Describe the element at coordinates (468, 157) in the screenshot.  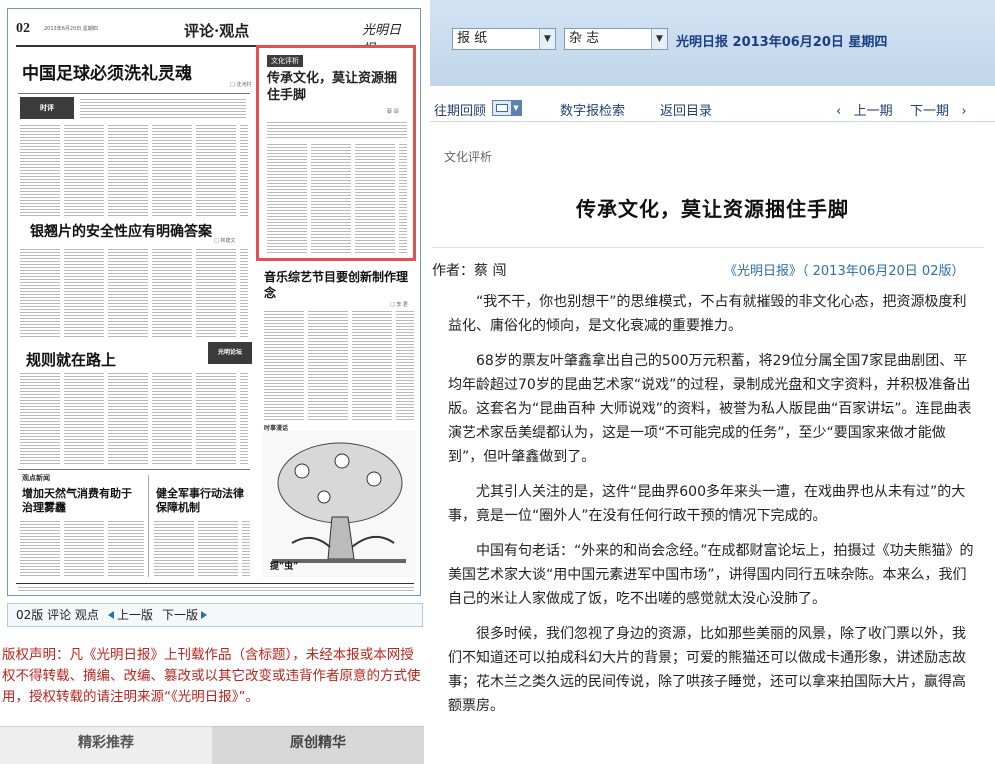
I see `article-category: 文化评析` at that location.